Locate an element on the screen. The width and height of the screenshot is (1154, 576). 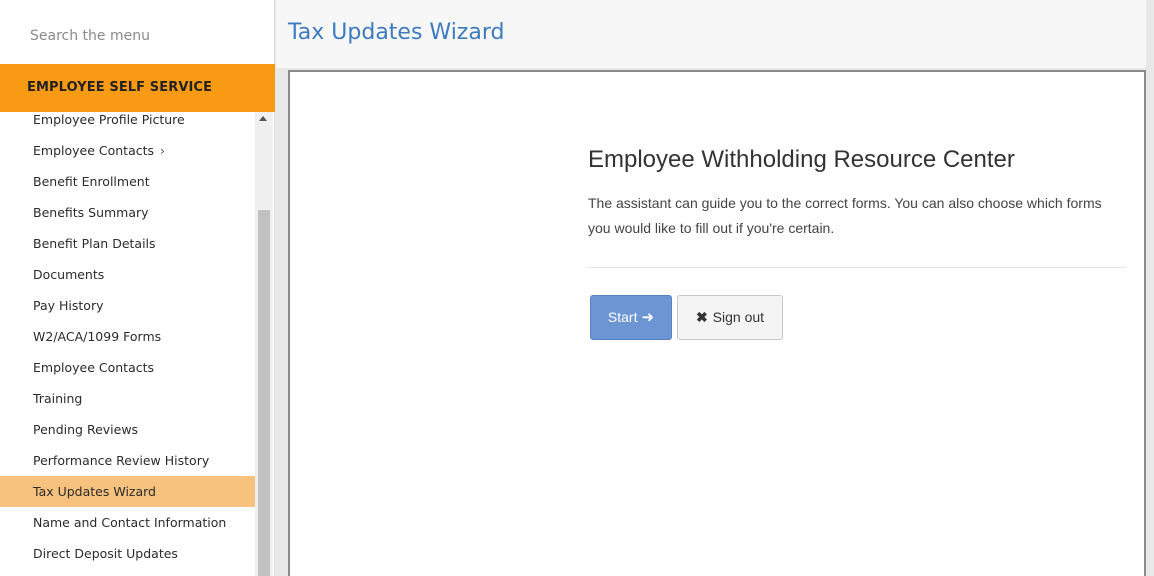
sidebar-item-benefits-summary: Benefits Summary is located at coordinates (127, 212).